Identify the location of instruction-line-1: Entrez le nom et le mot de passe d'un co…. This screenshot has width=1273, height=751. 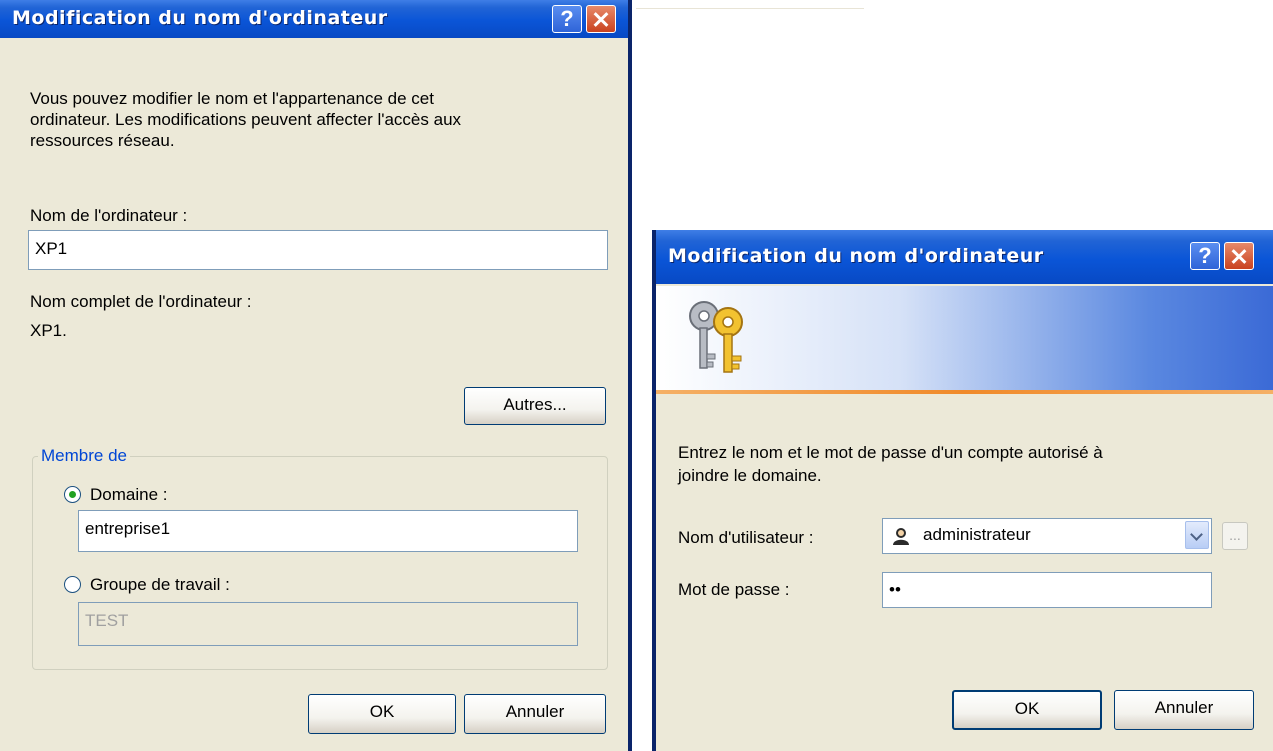
(890, 452).